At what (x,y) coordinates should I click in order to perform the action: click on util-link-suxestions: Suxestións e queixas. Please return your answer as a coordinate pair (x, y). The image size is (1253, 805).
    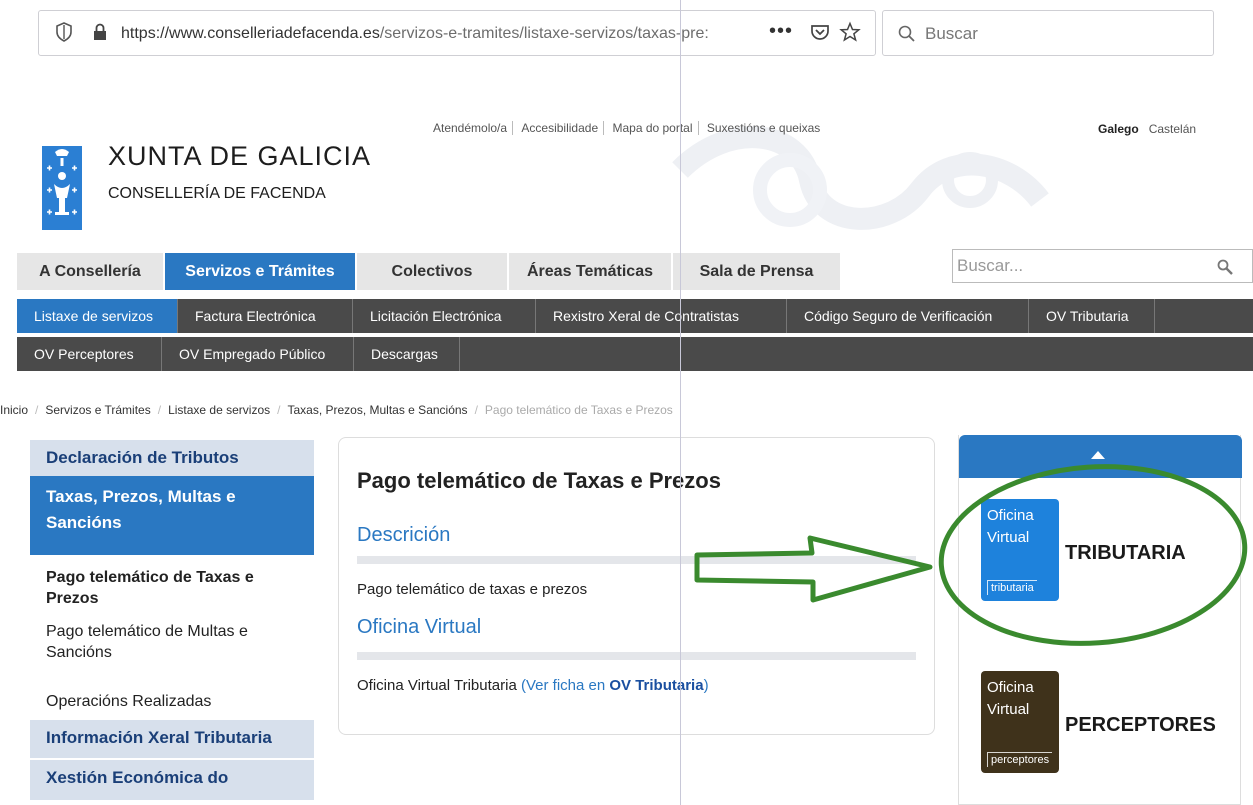
    Looking at the image, I should click on (763, 128).